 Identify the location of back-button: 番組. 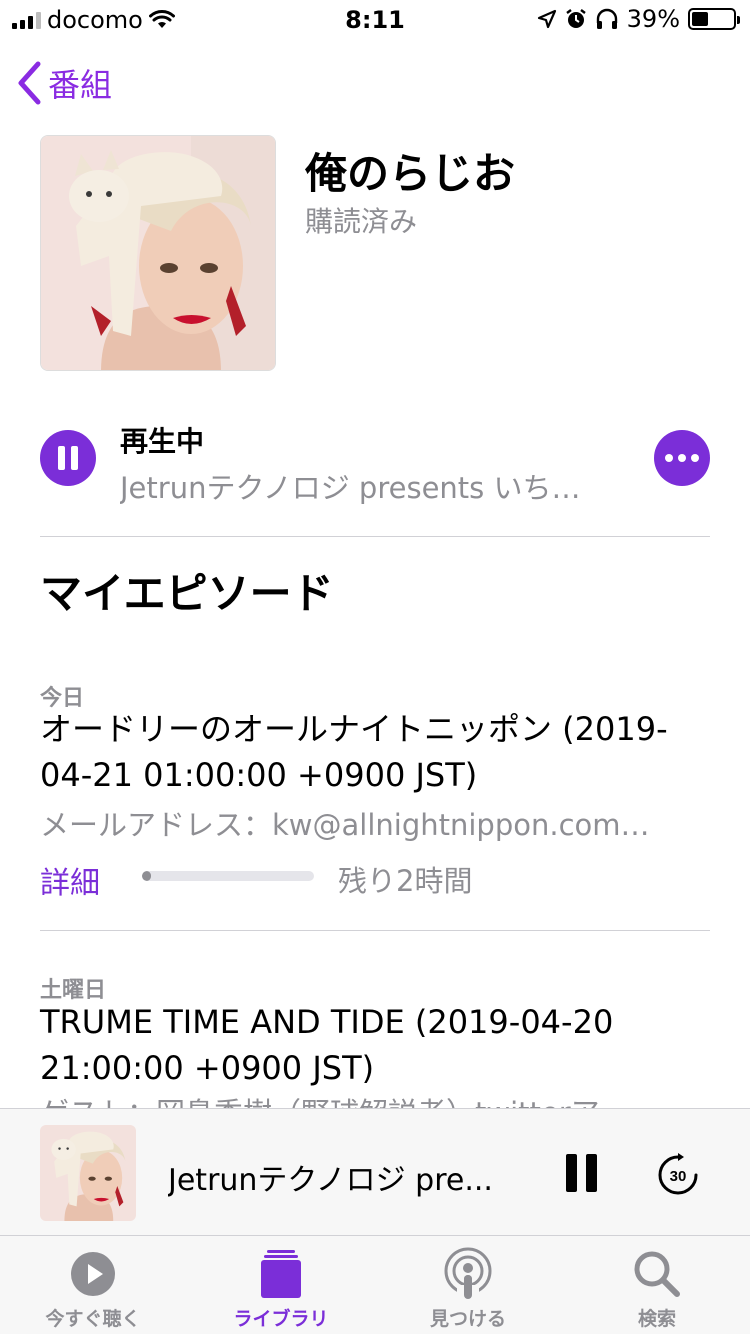
(64, 83).